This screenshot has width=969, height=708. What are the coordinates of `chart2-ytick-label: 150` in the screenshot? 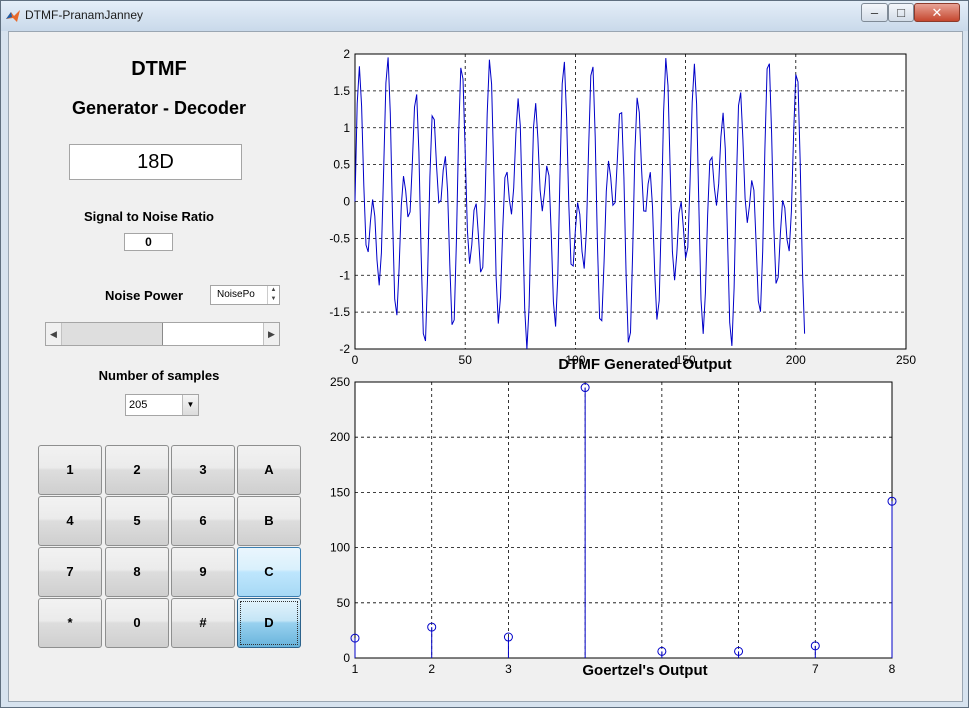 It's located at (340, 492).